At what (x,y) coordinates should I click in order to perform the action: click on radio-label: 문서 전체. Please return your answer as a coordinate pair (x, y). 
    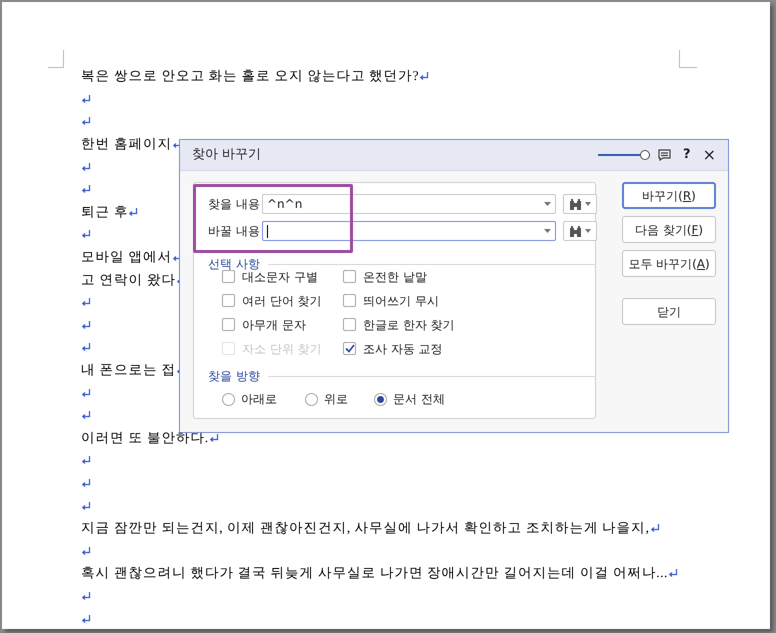
    Looking at the image, I should click on (419, 399).